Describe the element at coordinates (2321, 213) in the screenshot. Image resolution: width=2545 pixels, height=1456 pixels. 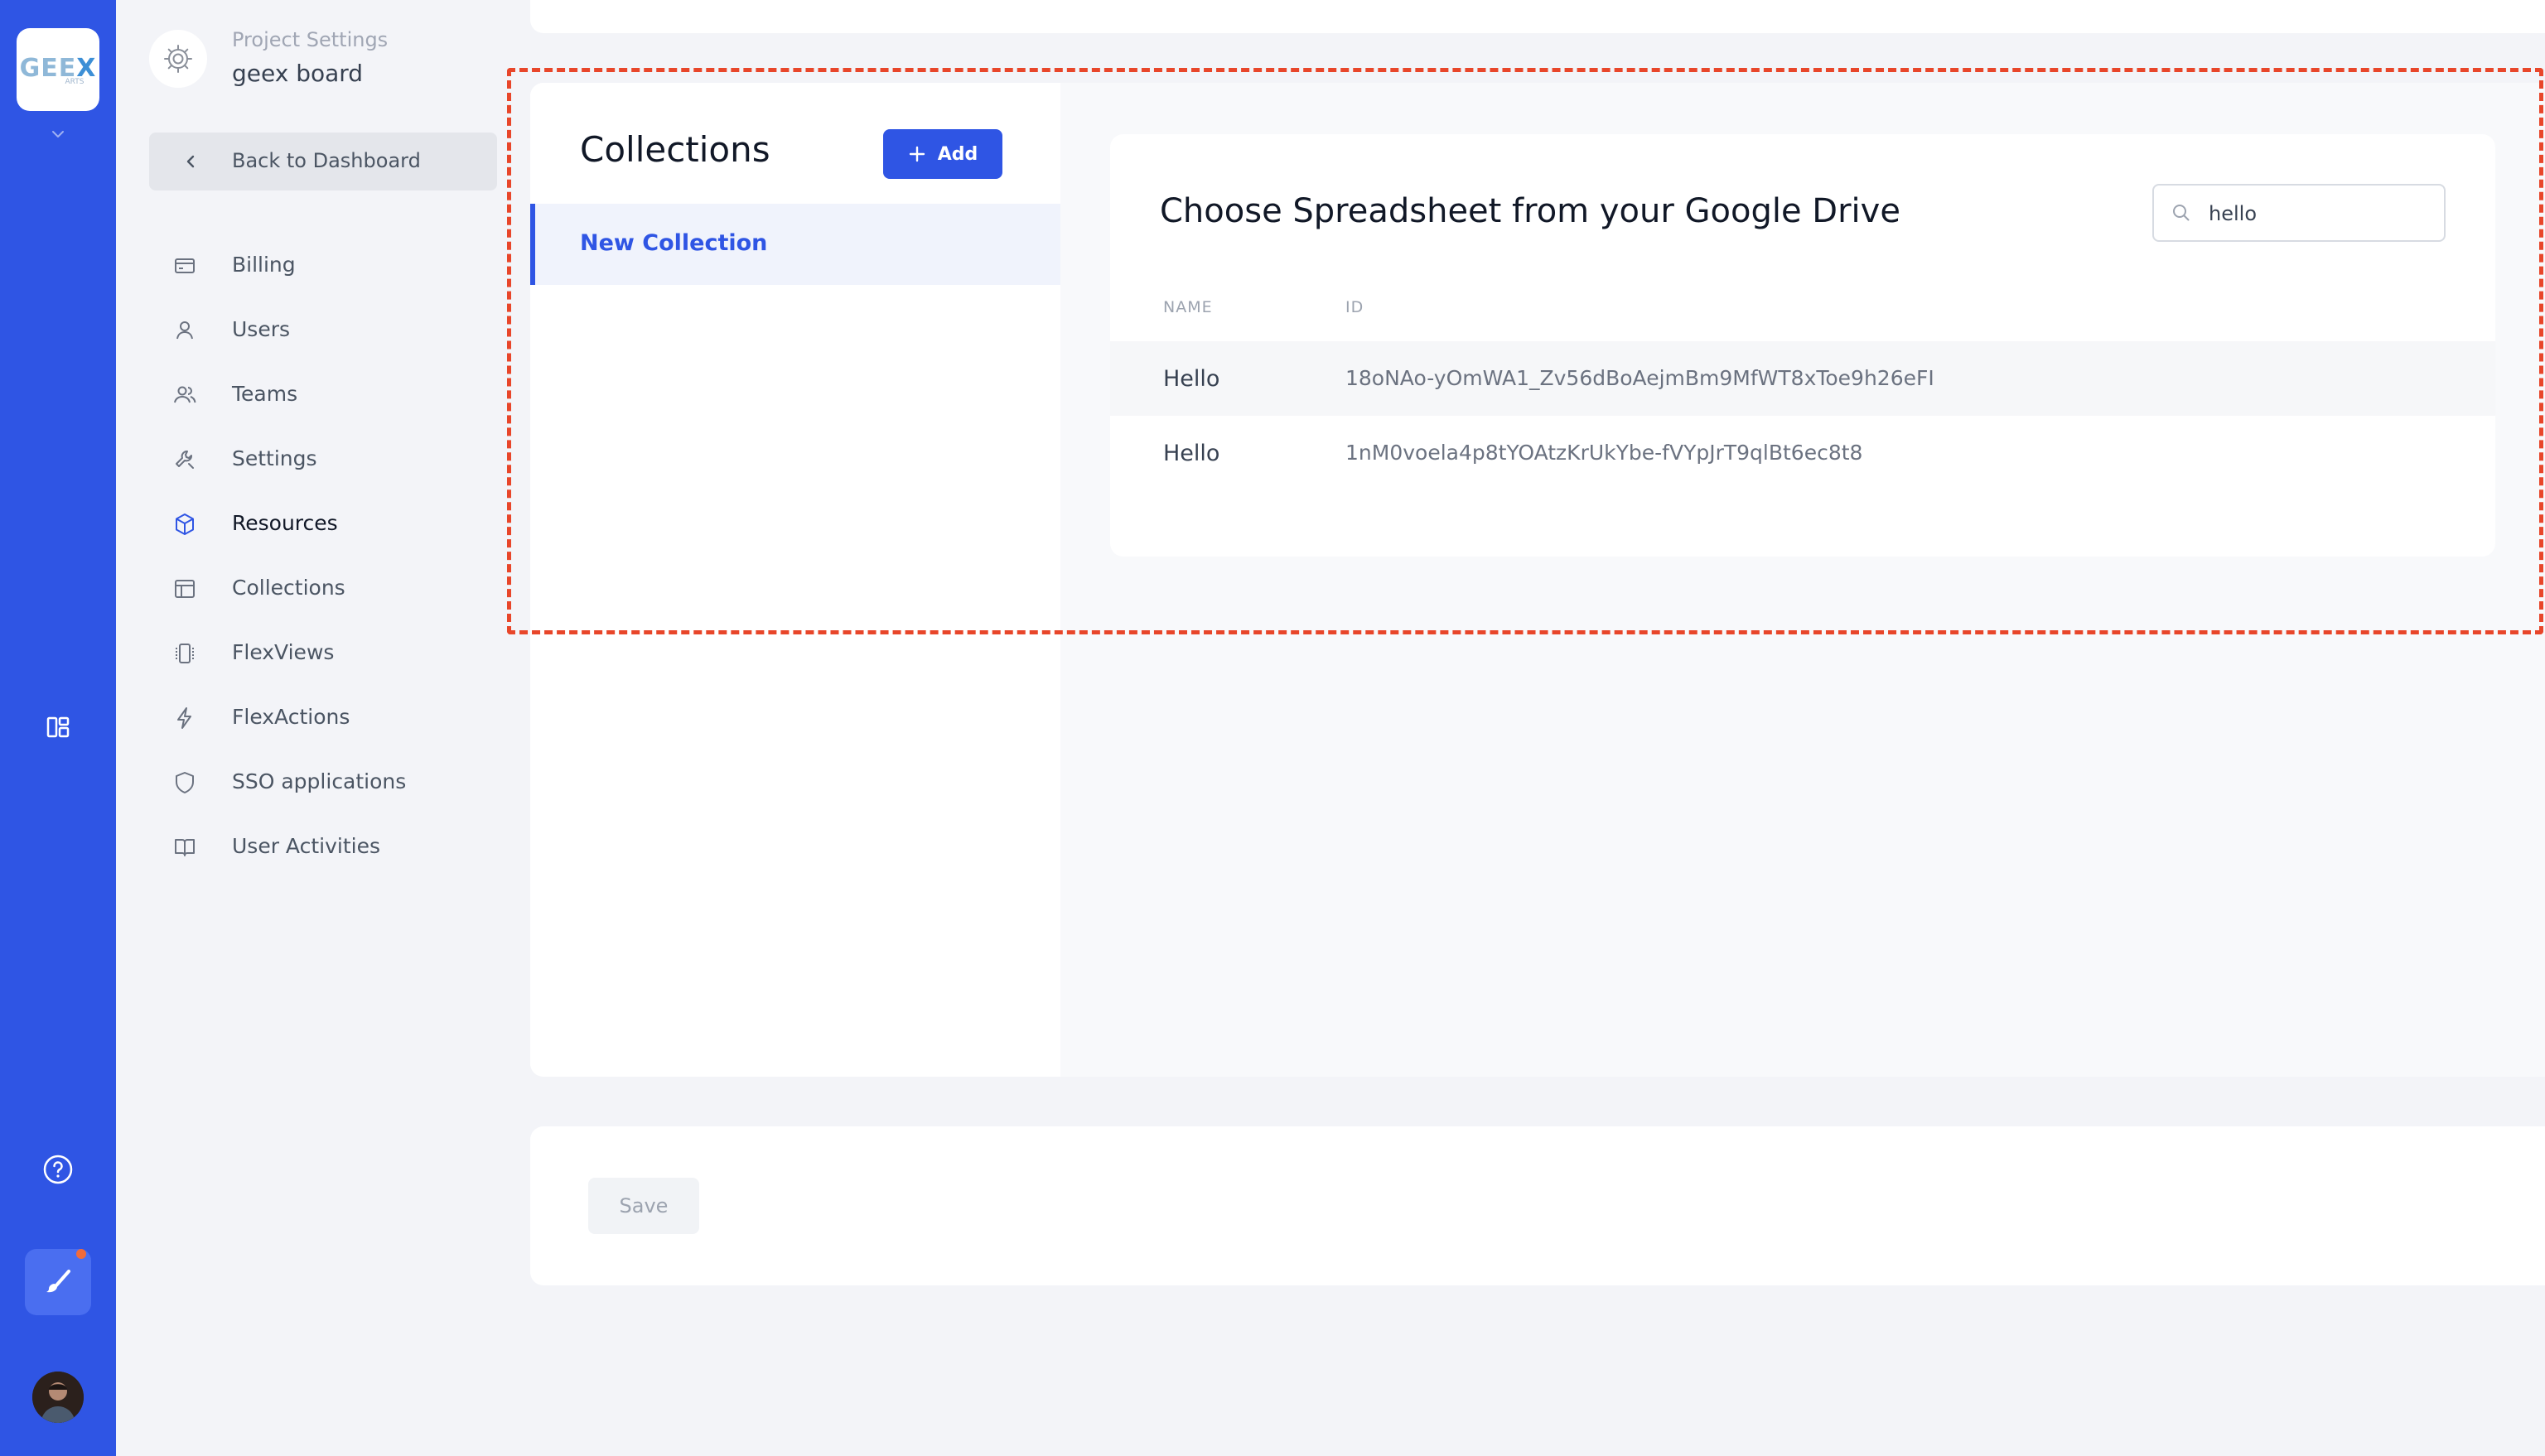
I see `search-input` at that location.